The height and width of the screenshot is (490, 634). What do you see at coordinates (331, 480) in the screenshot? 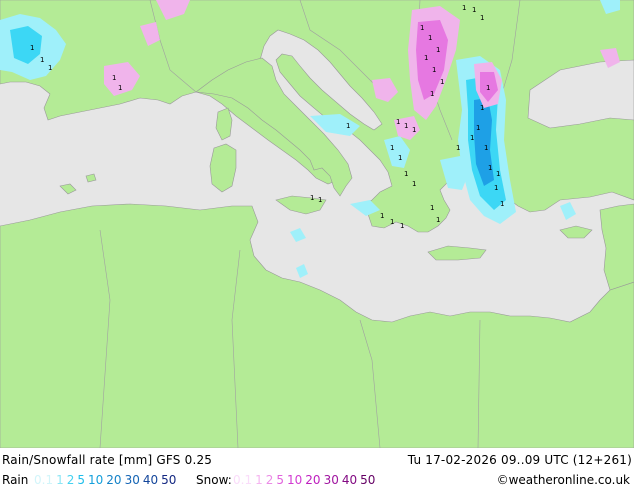
I see `snow-legend-item: 30` at bounding box center [331, 480].